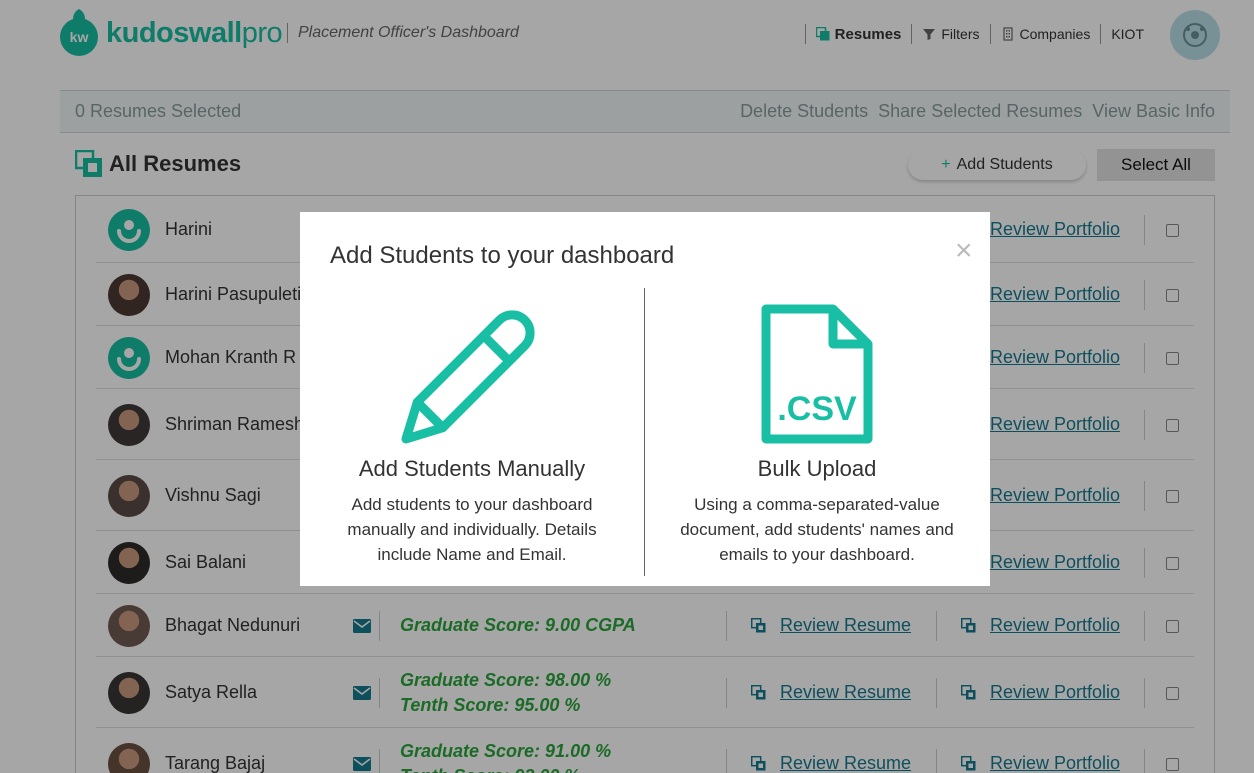 This screenshot has width=1254, height=773. I want to click on csv-file-icon: .CSV, so click(817, 374).